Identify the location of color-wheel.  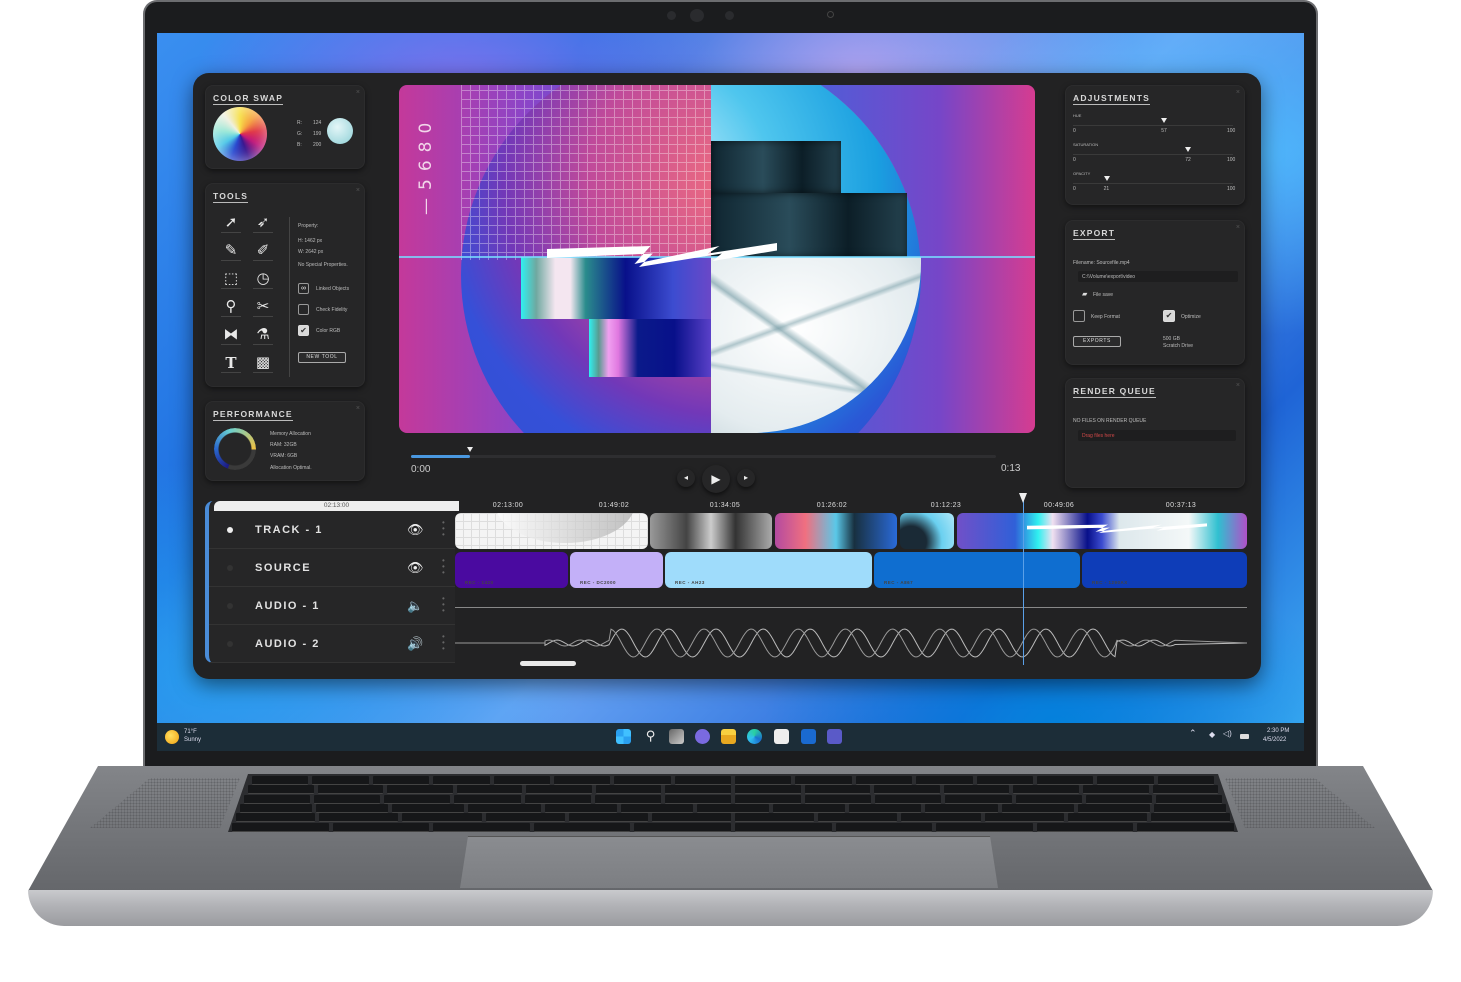
(240, 134).